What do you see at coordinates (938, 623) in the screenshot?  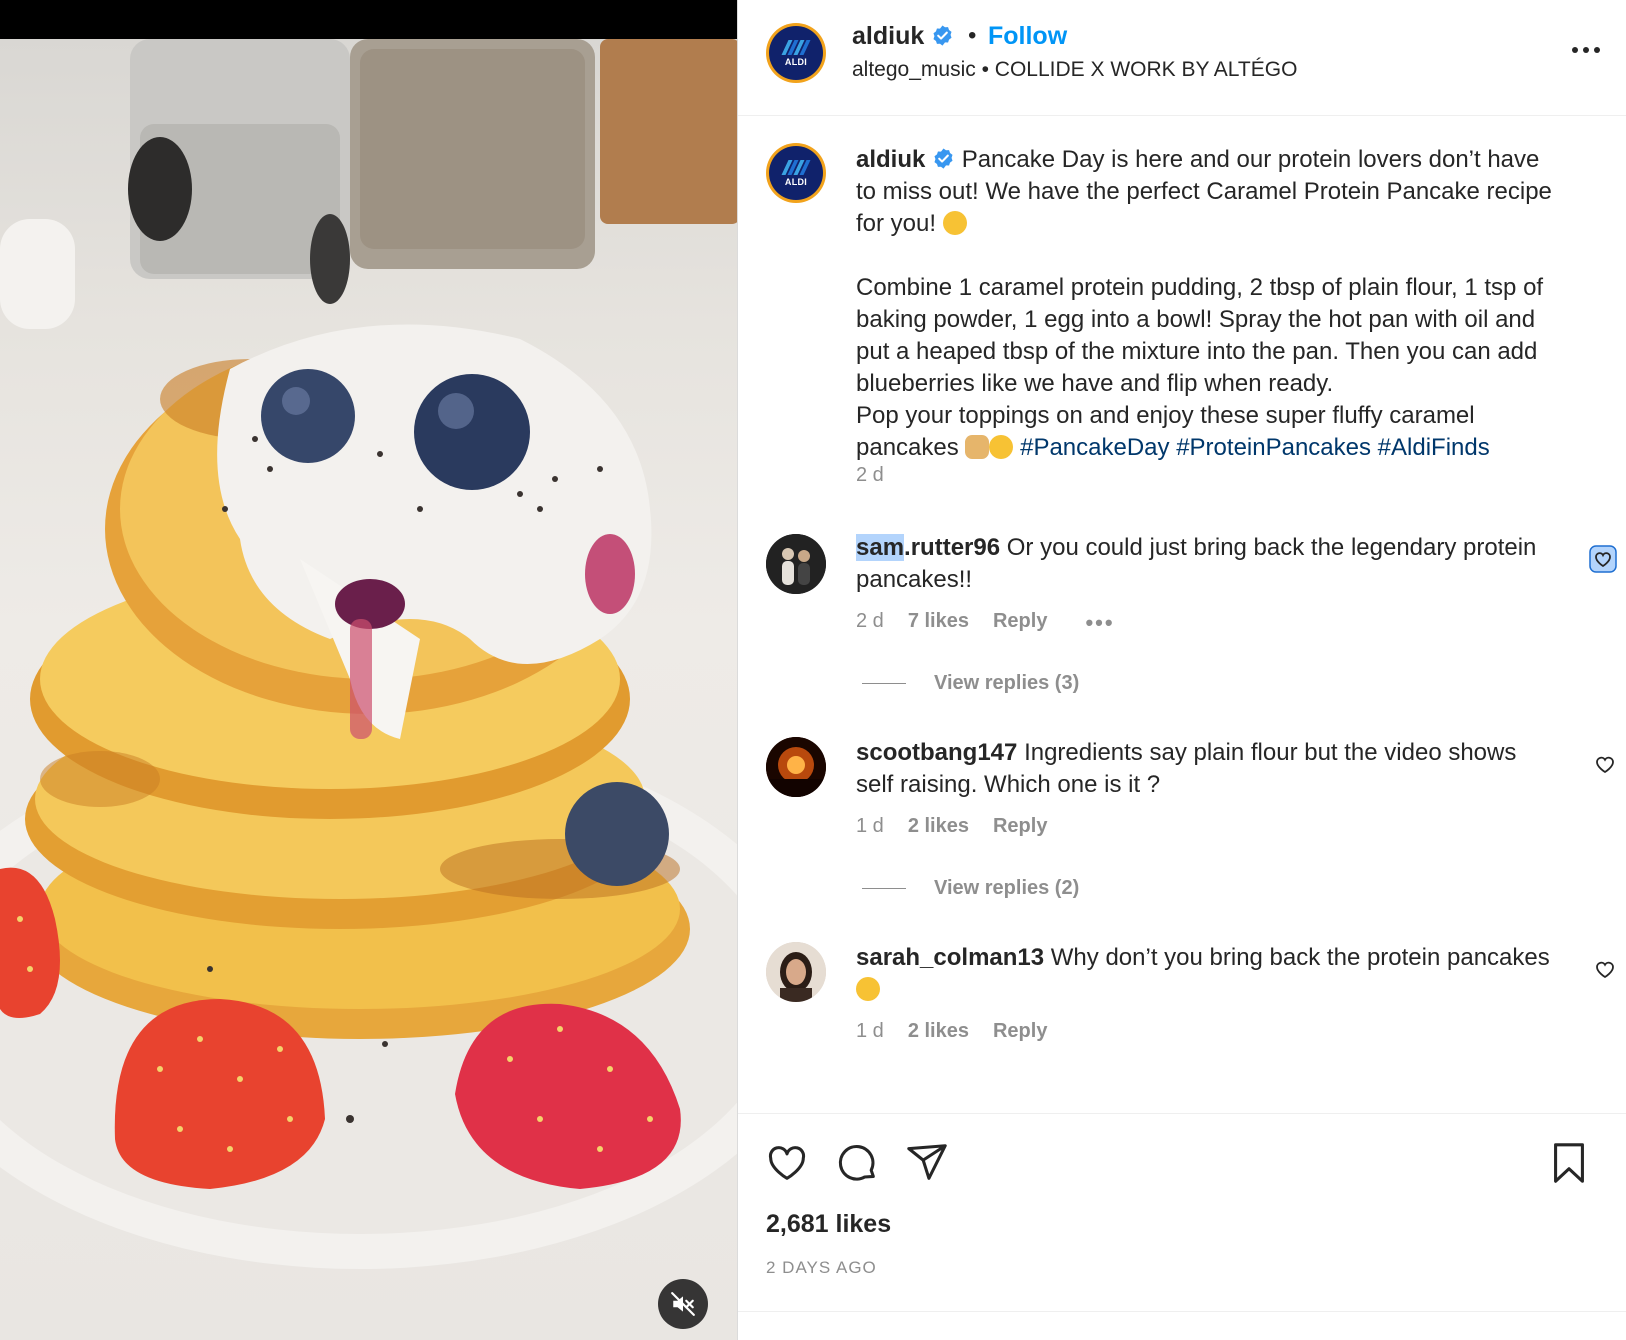 I see `comment-likes: 7 likes` at bounding box center [938, 623].